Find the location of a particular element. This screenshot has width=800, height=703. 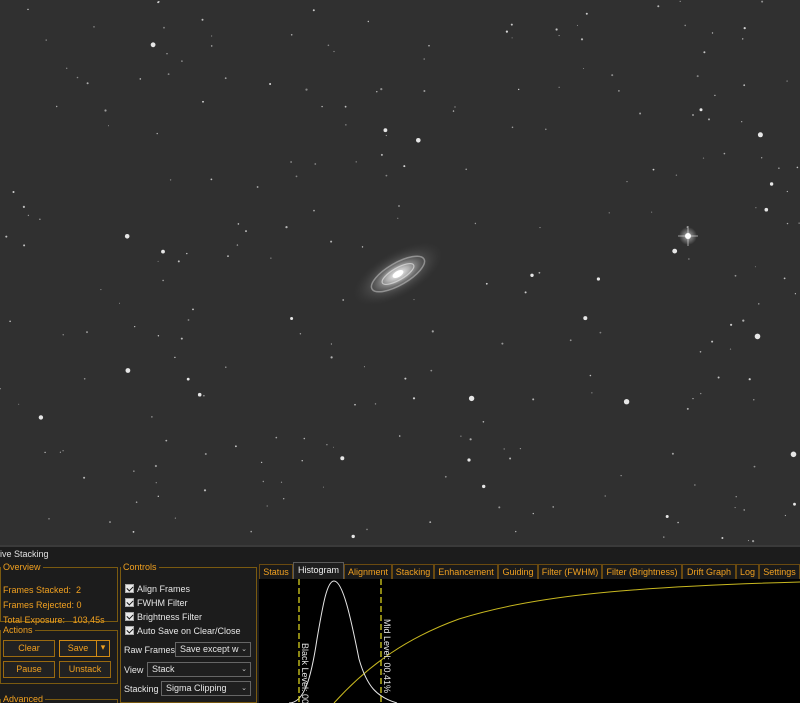

tab-log: Log is located at coordinates (747, 571).